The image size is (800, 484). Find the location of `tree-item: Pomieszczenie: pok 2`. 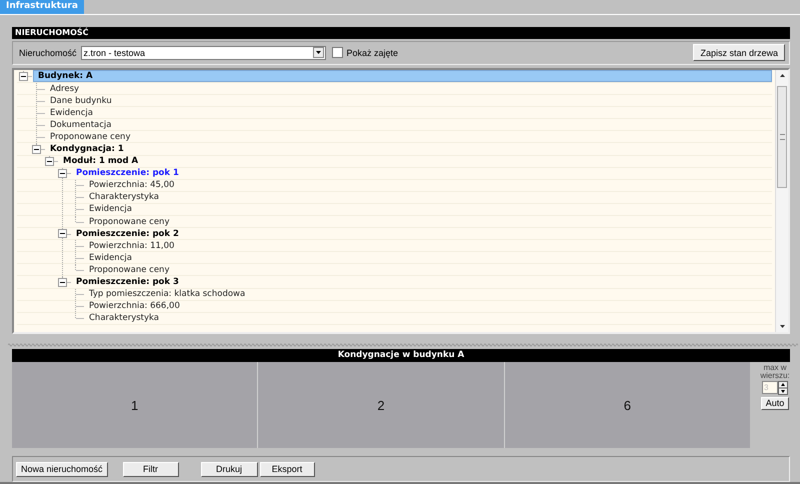

tree-item: Pomieszczenie: pok 2 is located at coordinates (127, 233).